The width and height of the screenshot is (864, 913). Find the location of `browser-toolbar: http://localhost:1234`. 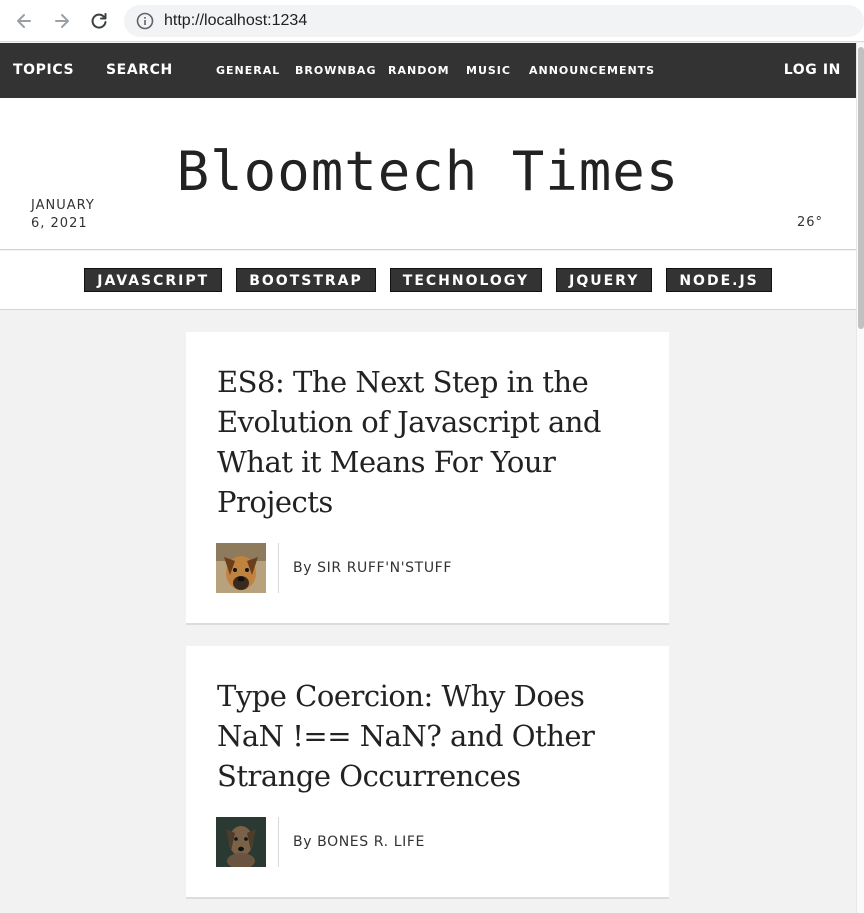

browser-toolbar: http://localhost:1234 is located at coordinates (432, 21).